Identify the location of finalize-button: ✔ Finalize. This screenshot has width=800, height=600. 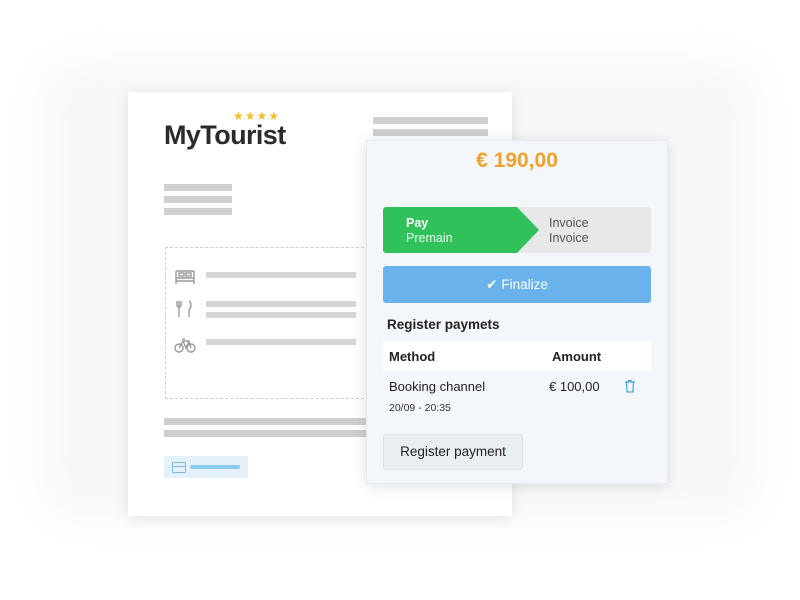
(517, 284).